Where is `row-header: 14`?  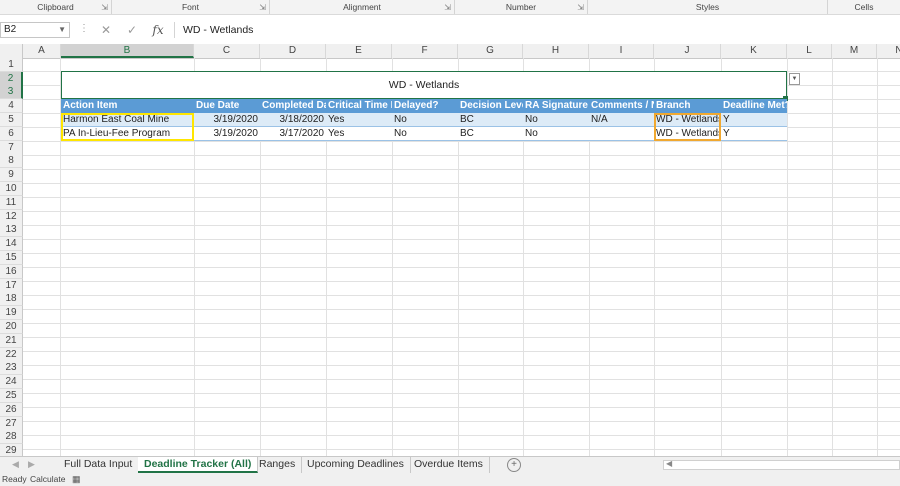 row-header: 14 is located at coordinates (11, 244).